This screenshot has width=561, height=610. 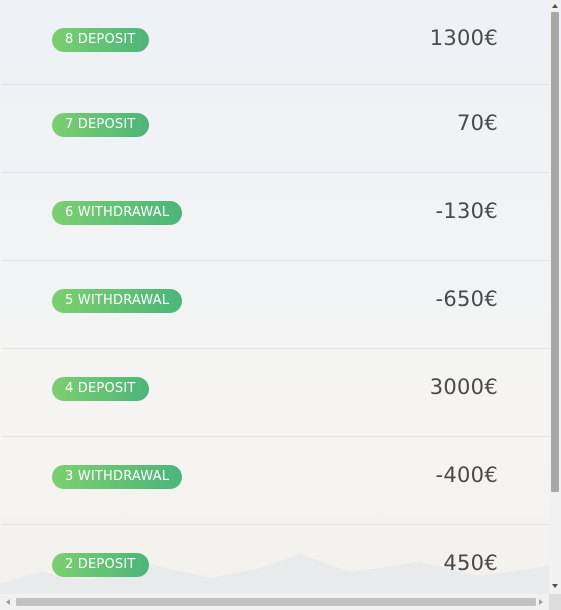 I want to click on transaction-type-badge: 2 DEPOSIT, so click(x=100, y=565).